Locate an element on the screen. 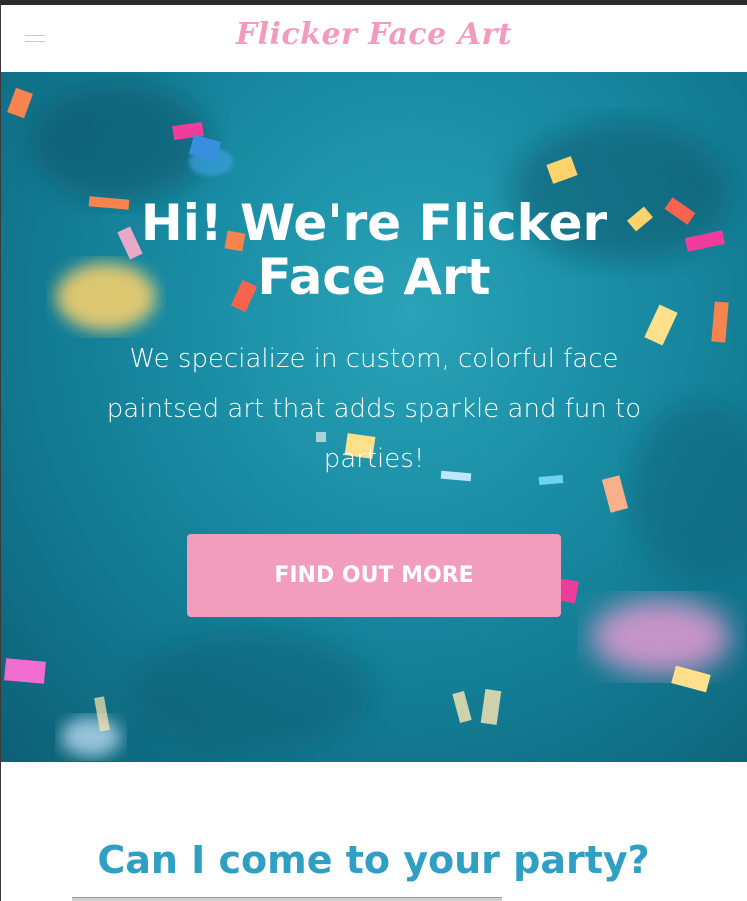 This screenshot has width=747, height=901. site-logo: Flicker Face Art is located at coordinates (374, 34).